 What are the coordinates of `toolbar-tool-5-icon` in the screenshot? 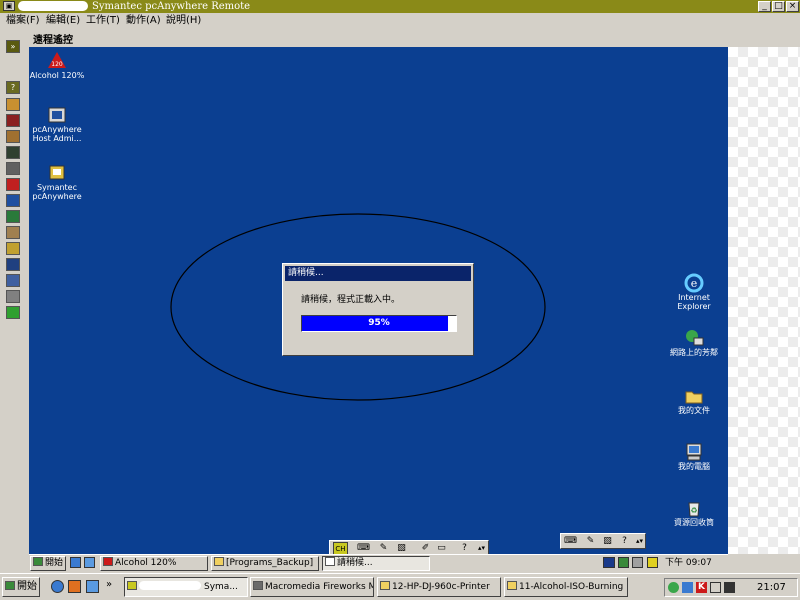 It's located at (13, 168).